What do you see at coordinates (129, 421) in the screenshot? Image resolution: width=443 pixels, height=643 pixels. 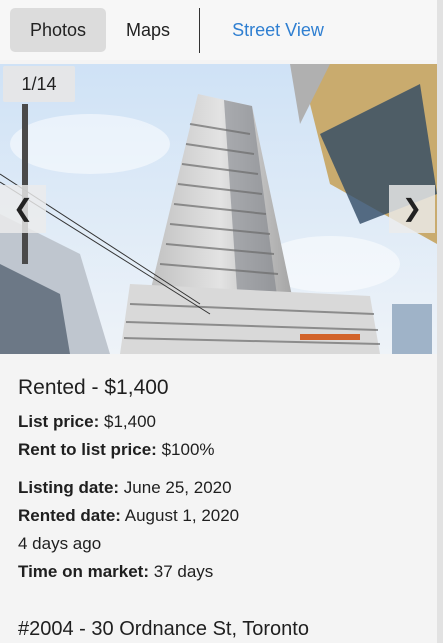 I see `list-price-value: $1,400` at bounding box center [129, 421].